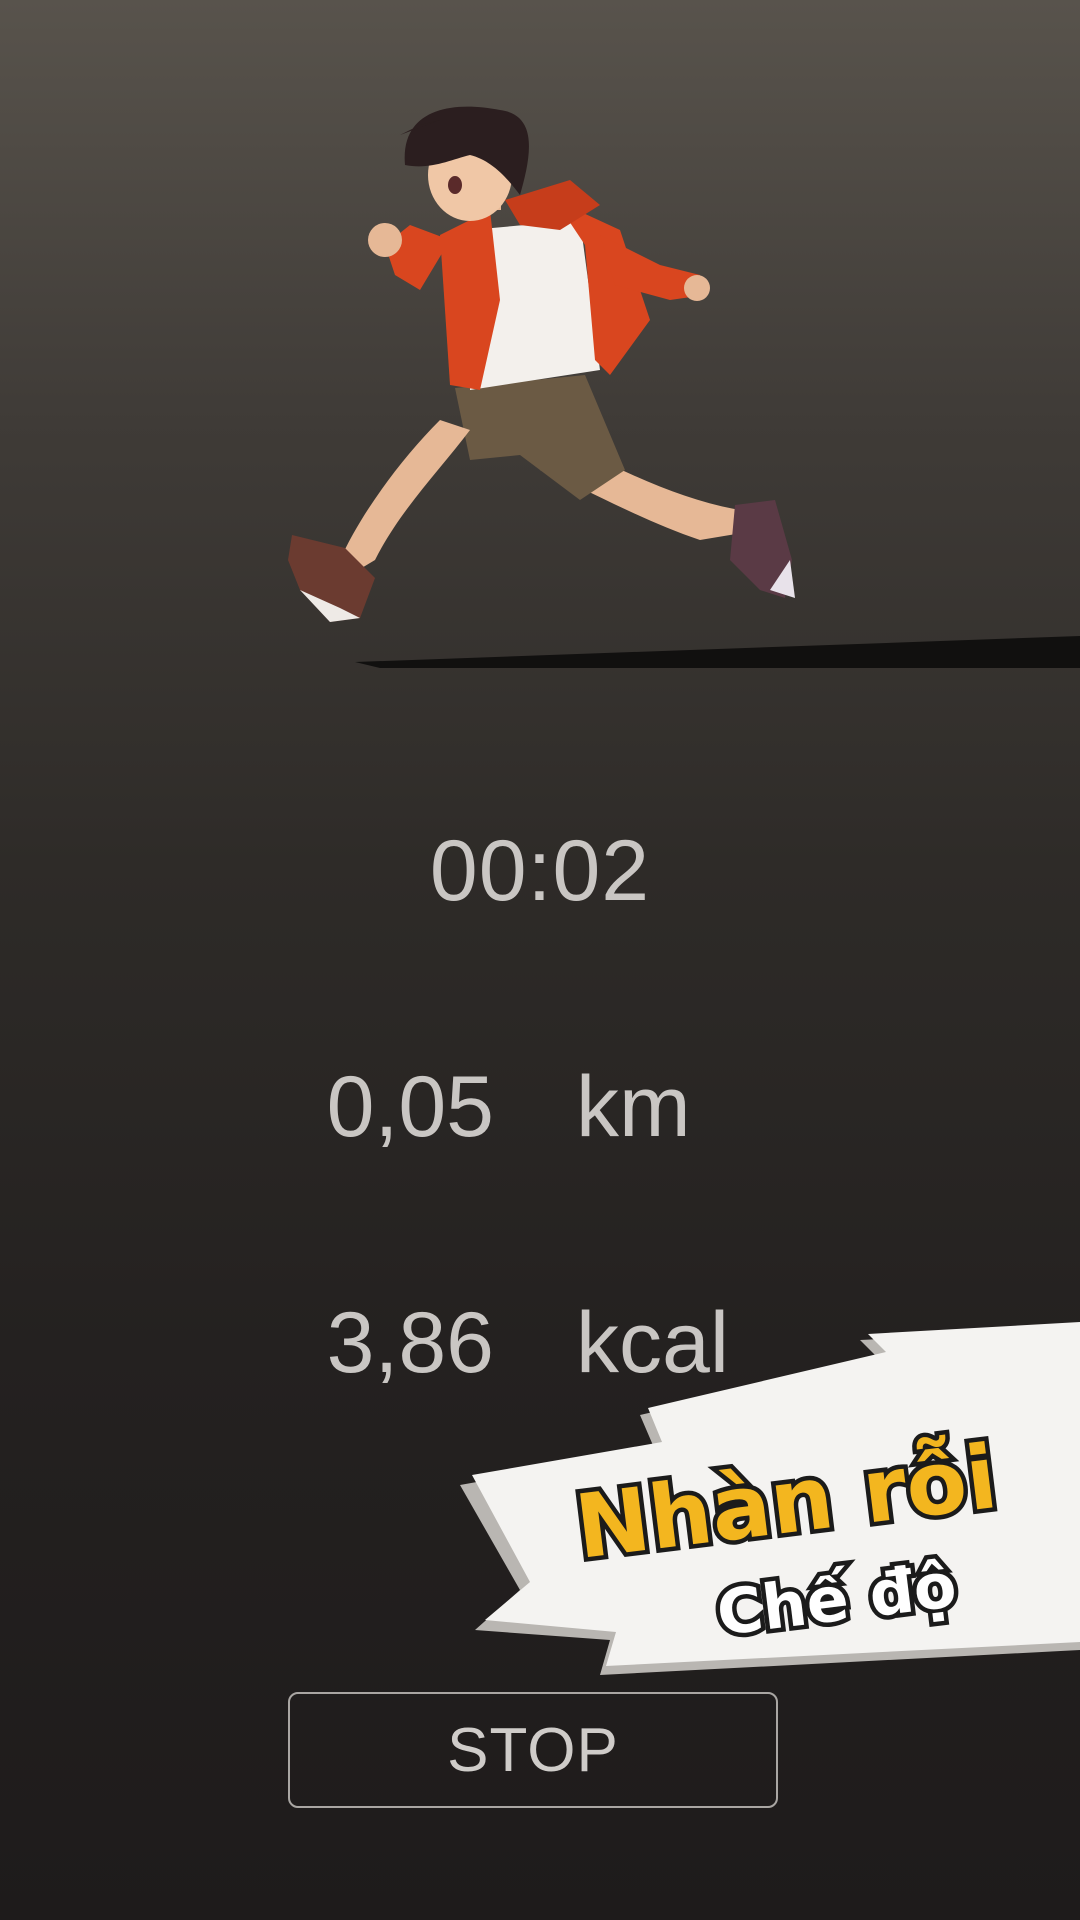 The height and width of the screenshot is (1920, 1080). I want to click on distance-value: 0,05, so click(410, 1107).